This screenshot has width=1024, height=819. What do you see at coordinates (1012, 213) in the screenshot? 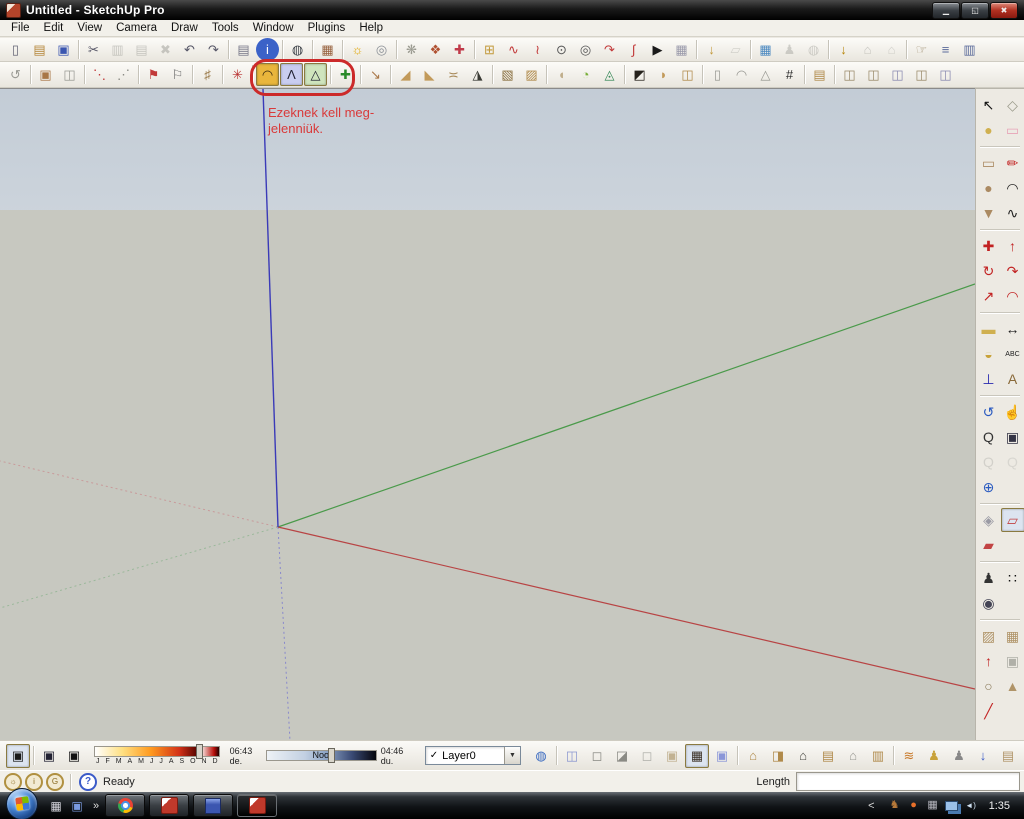
I see `freehand-tool: ∿` at bounding box center [1012, 213].